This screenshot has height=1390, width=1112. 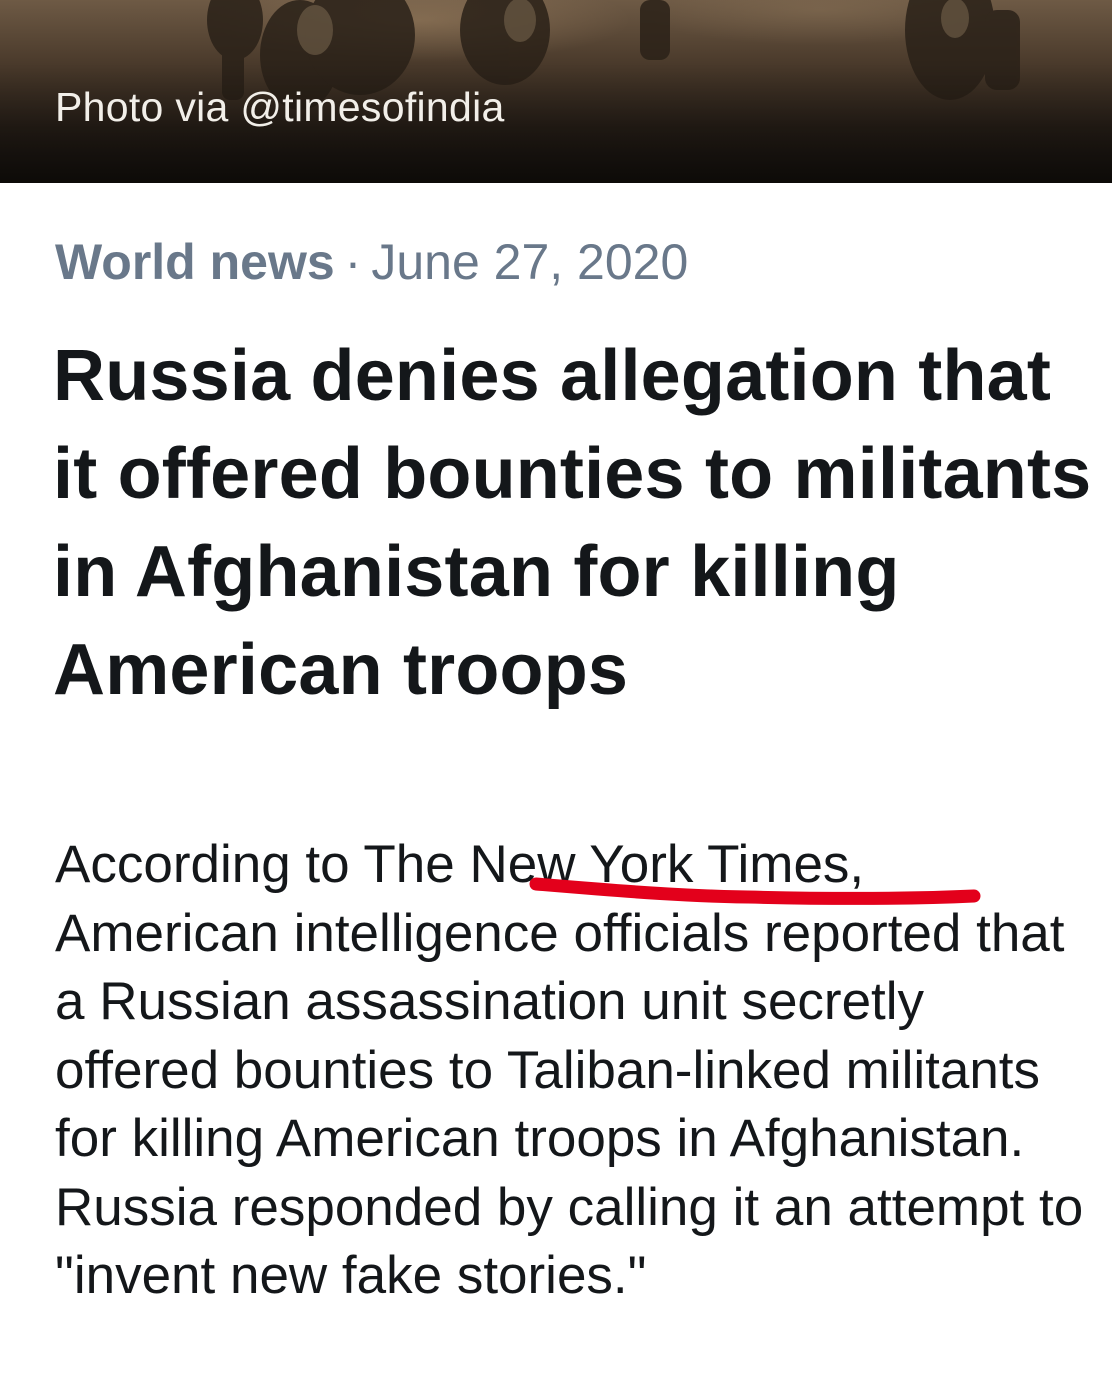 I want to click on article-category: World news, so click(x=195, y=262).